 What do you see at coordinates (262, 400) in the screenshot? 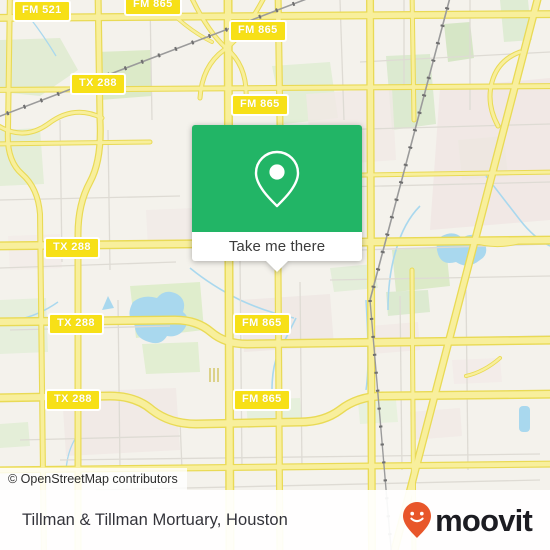
I see `road-shield-fm865-5: FM 865` at bounding box center [262, 400].